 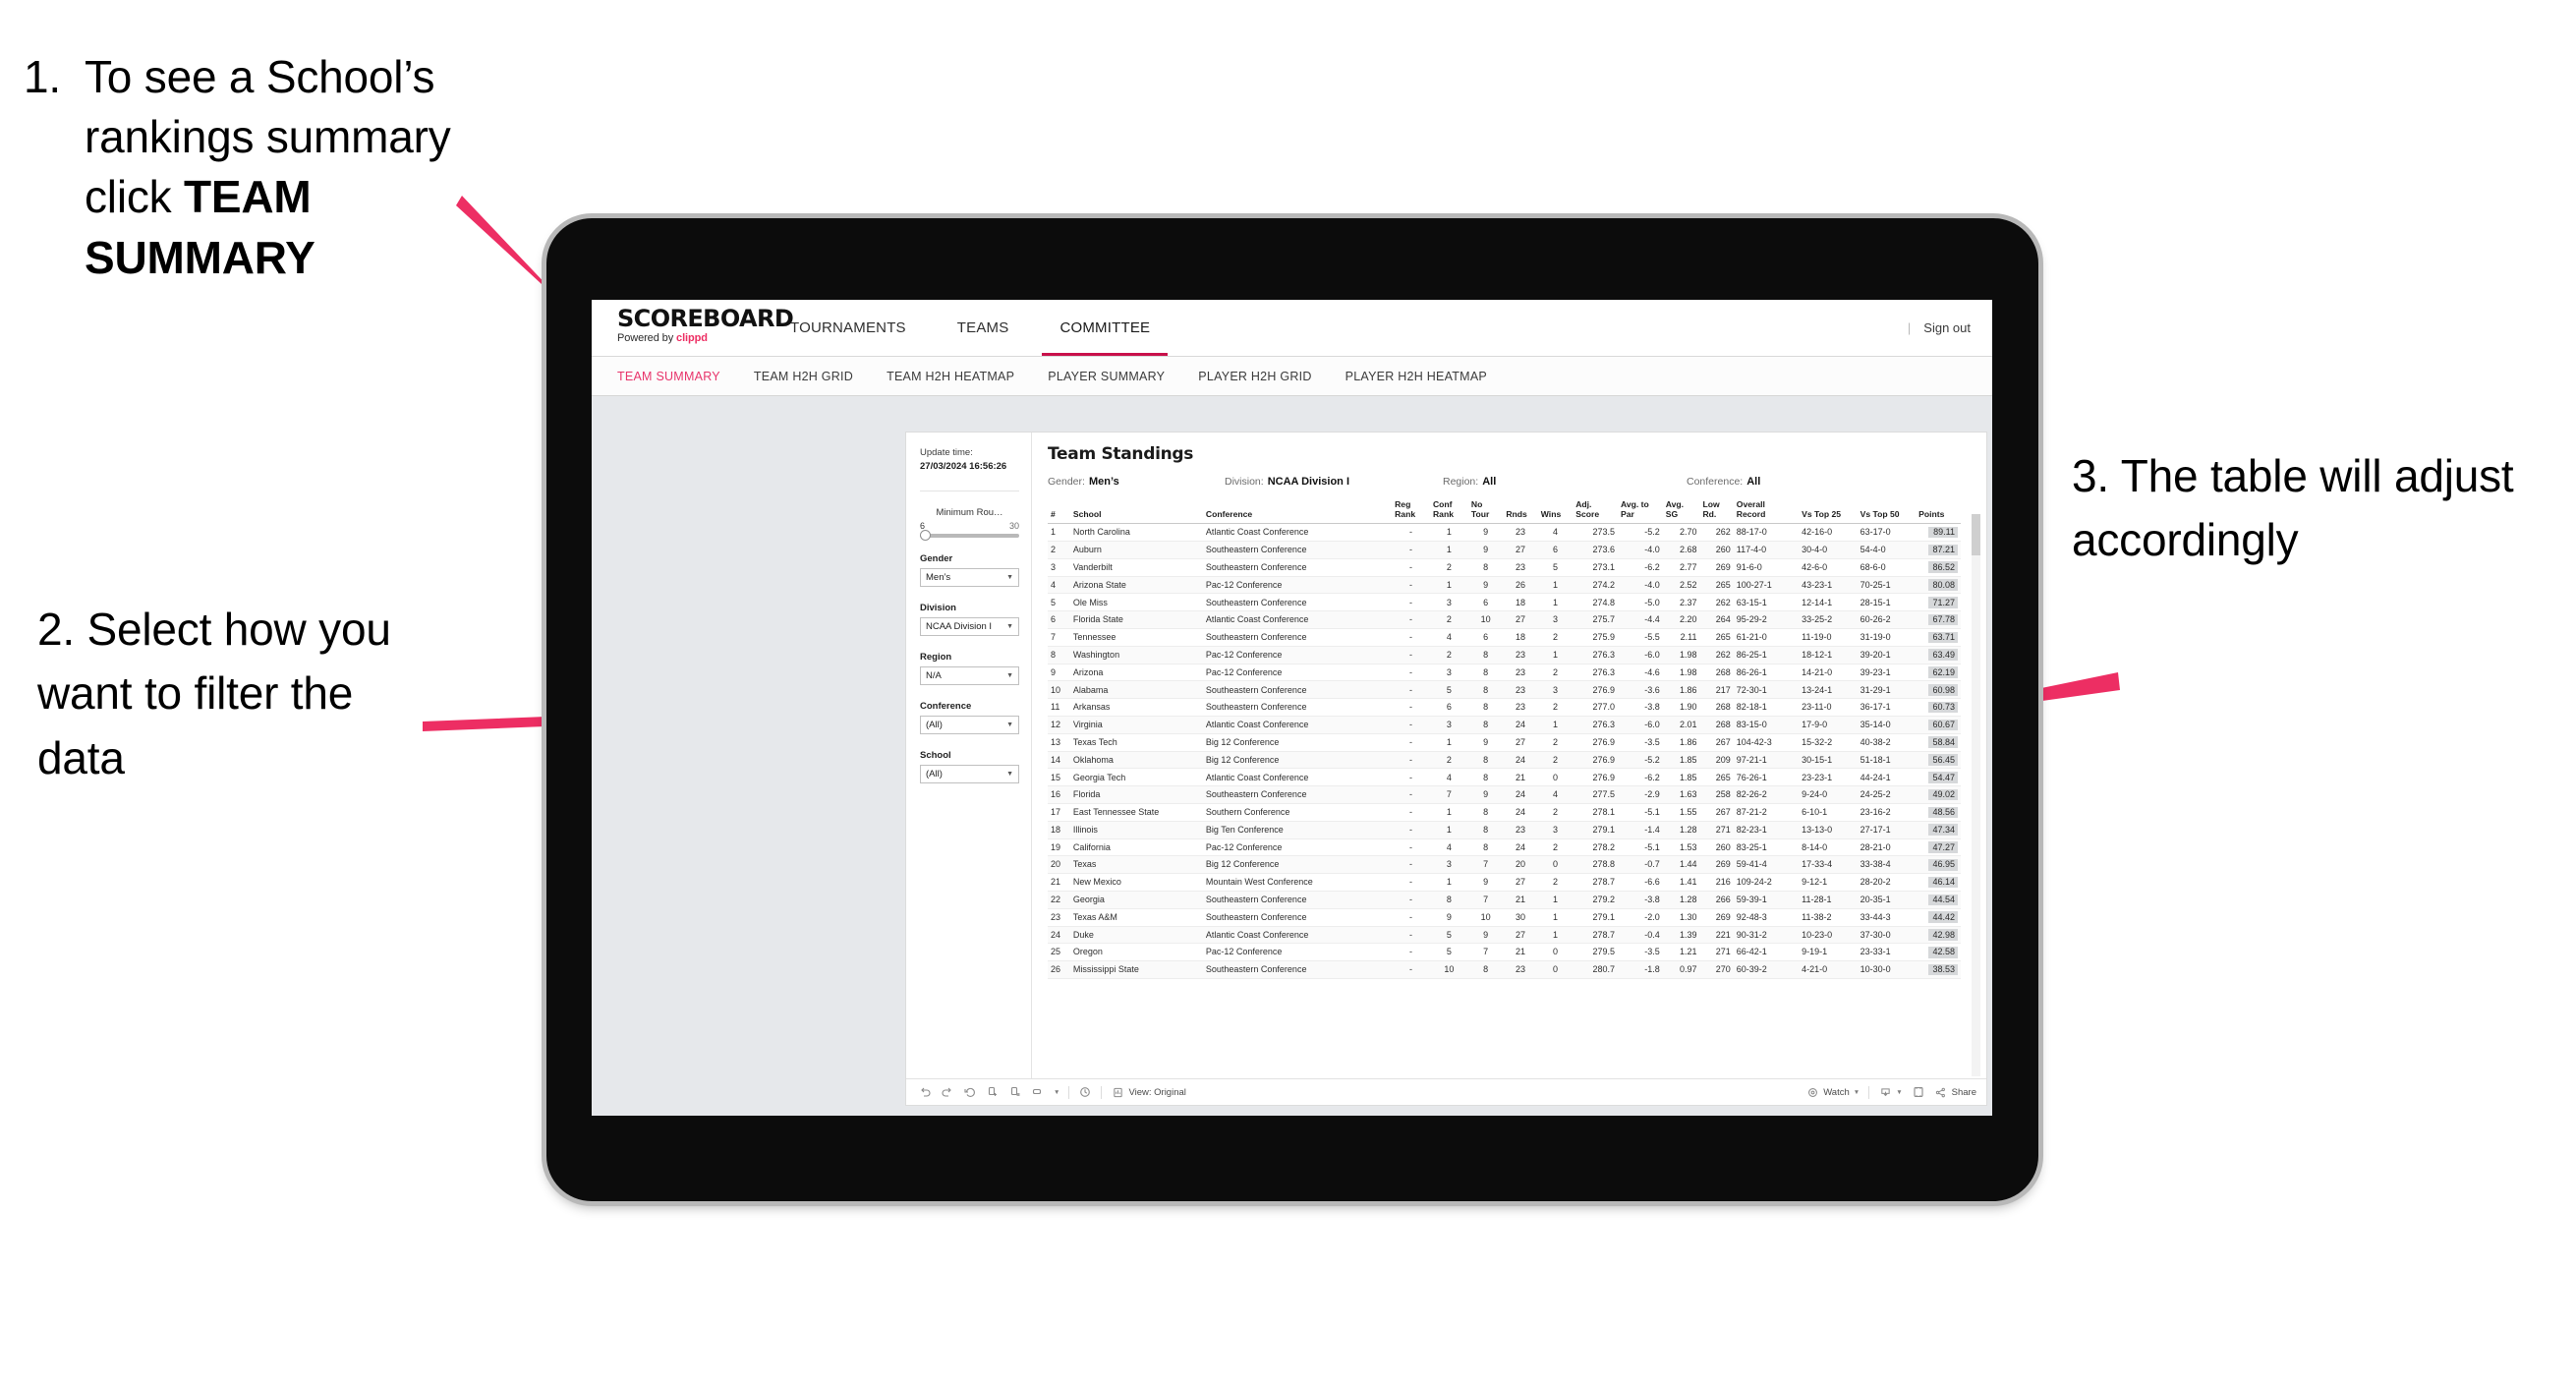 What do you see at coordinates (804, 377) in the screenshot?
I see `subnav-item-team-h2h-grid: TEAM H2H GRID` at bounding box center [804, 377].